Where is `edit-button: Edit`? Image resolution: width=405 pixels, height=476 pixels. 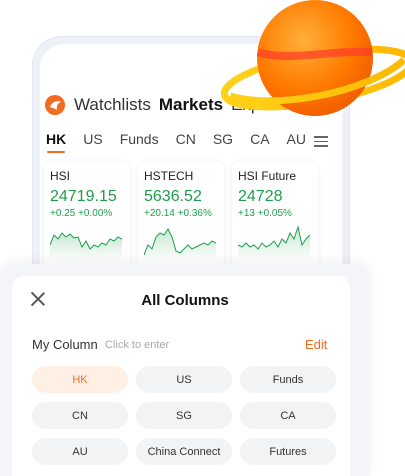
edit-button: Edit is located at coordinates (316, 344).